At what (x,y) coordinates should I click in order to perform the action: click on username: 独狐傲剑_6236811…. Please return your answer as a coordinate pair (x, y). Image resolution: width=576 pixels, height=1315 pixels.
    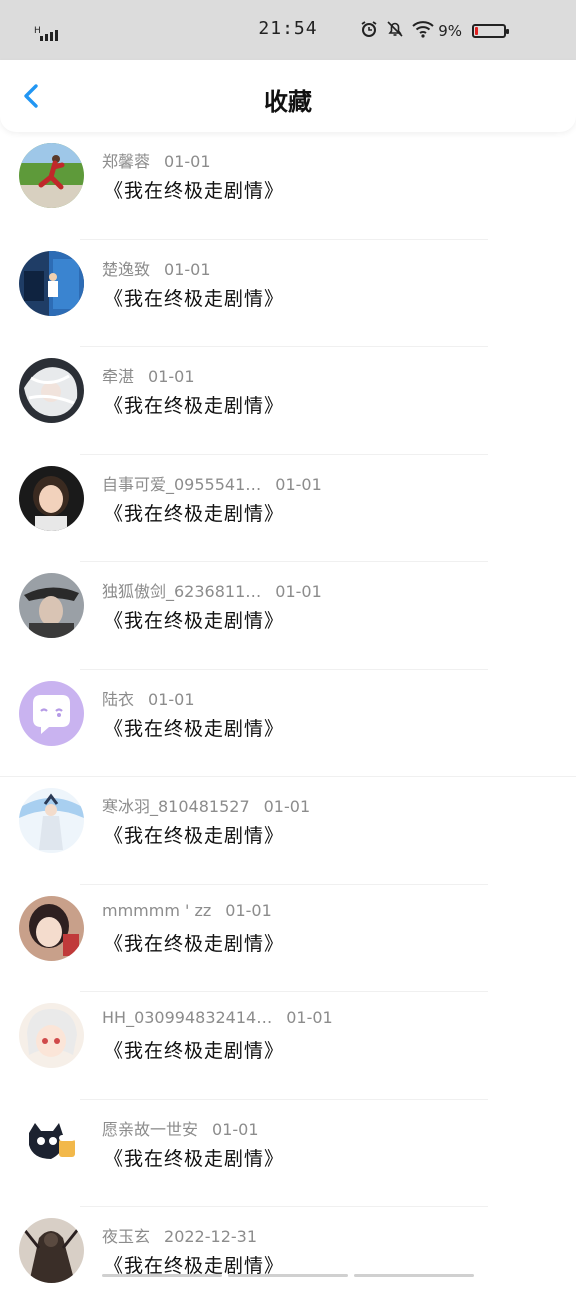
    Looking at the image, I should click on (182, 591).